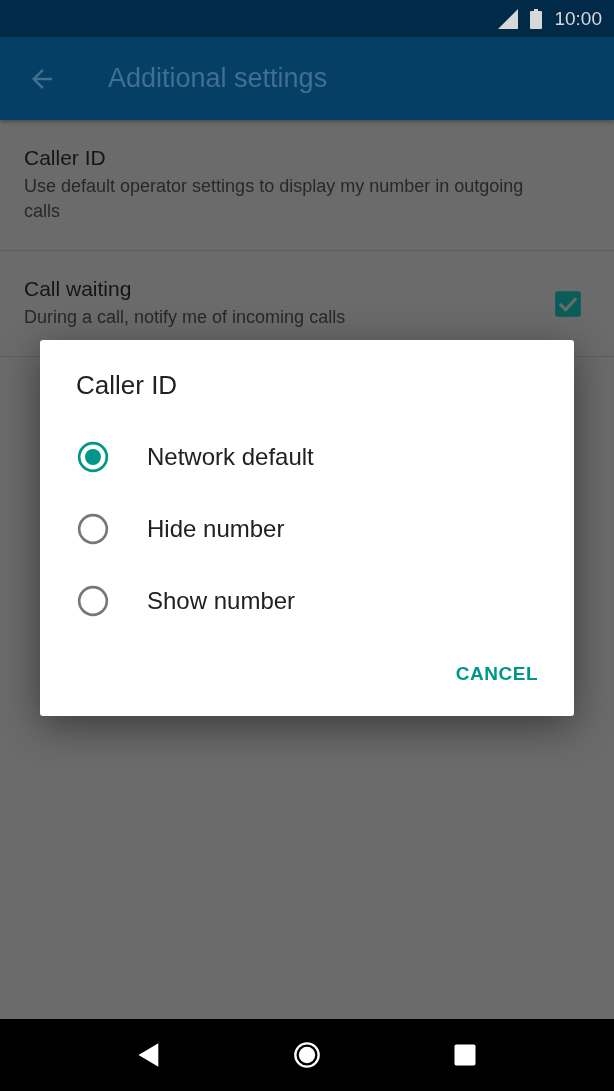  Describe the element at coordinates (274, 199) in the screenshot. I see `setting-summary: Use default operator settings to display my number in outgoing calls` at that location.